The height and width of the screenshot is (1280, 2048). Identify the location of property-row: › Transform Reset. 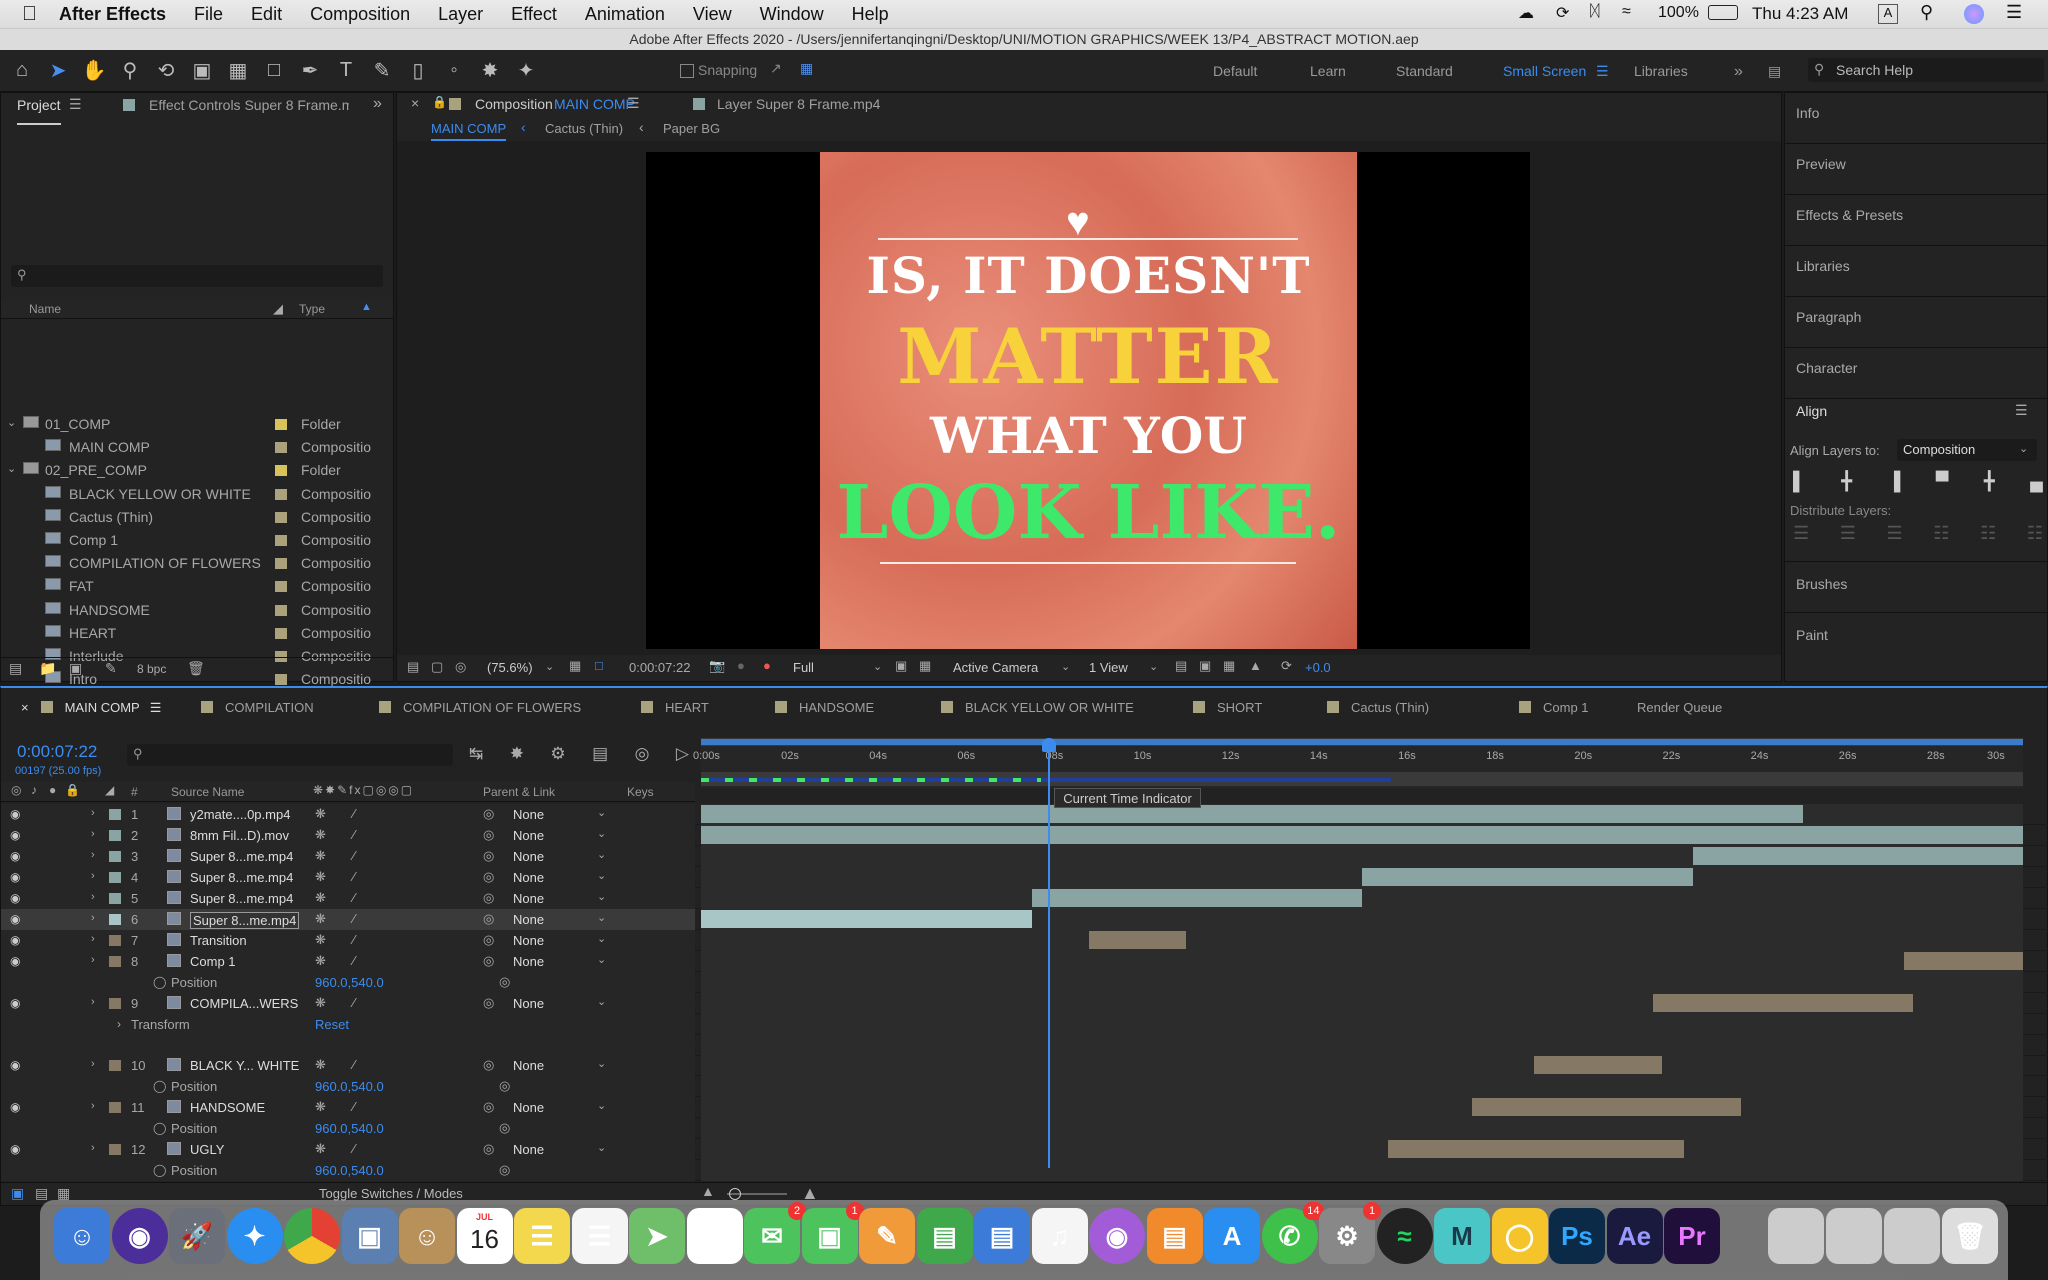
(1024, 1024).